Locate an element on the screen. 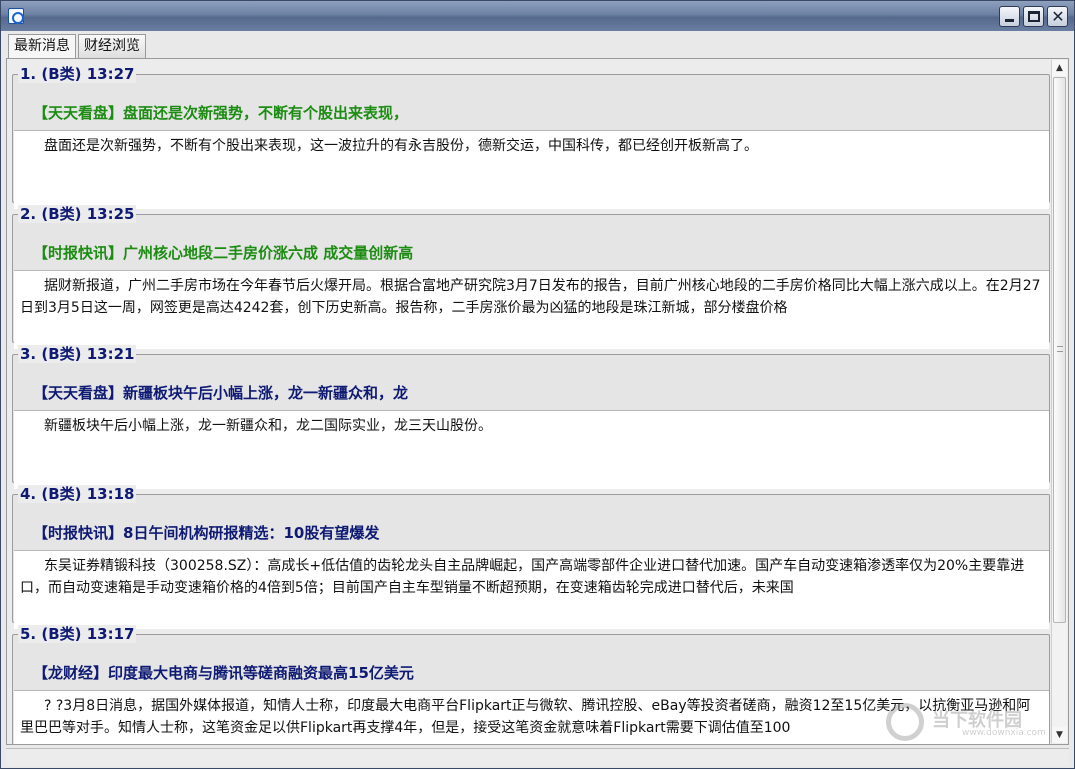 Image resolution: width=1075 pixels, height=769 pixels. title-bar: ✕ is located at coordinates (537, 16).